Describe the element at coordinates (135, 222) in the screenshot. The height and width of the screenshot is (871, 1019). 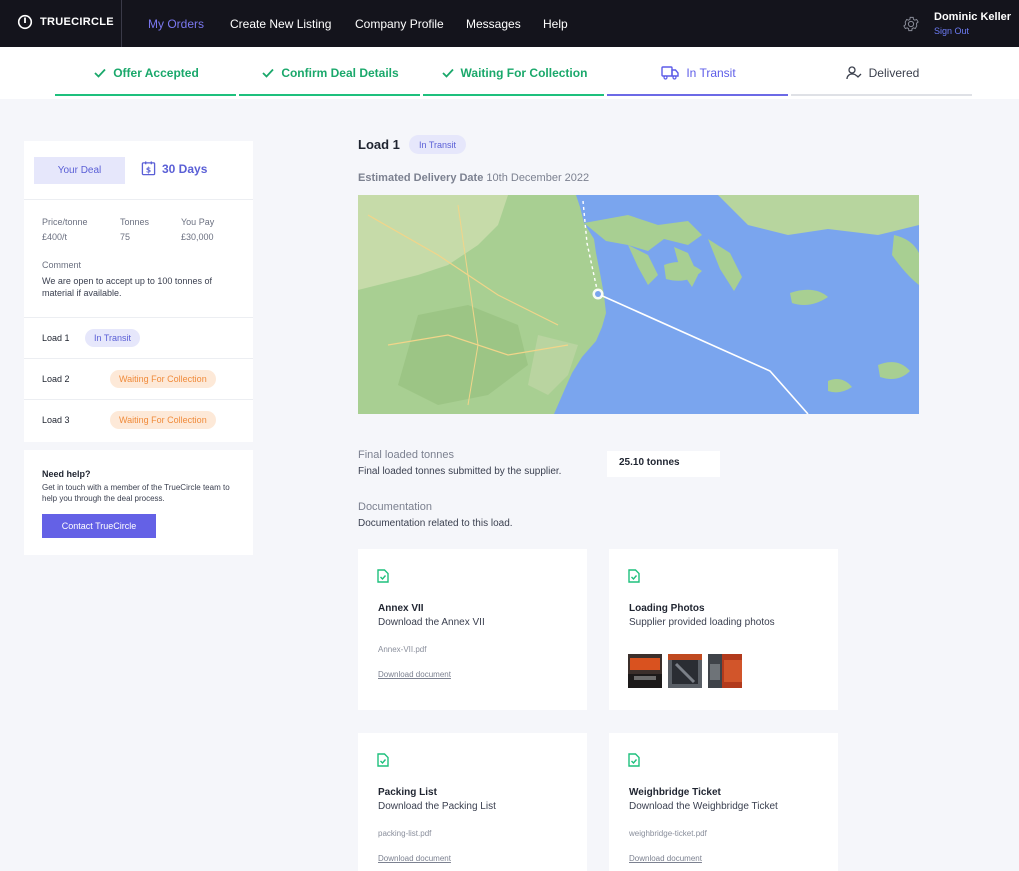
I see `tonnes-label: Tonnes` at that location.